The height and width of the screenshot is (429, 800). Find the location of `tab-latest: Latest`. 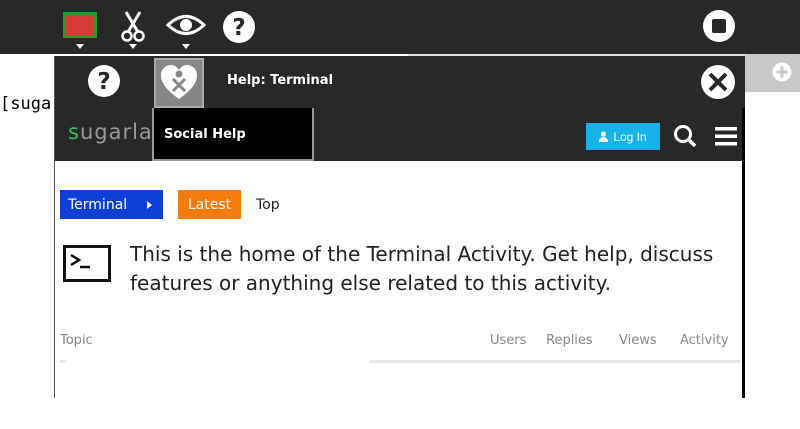

tab-latest: Latest is located at coordinates (209, 204).